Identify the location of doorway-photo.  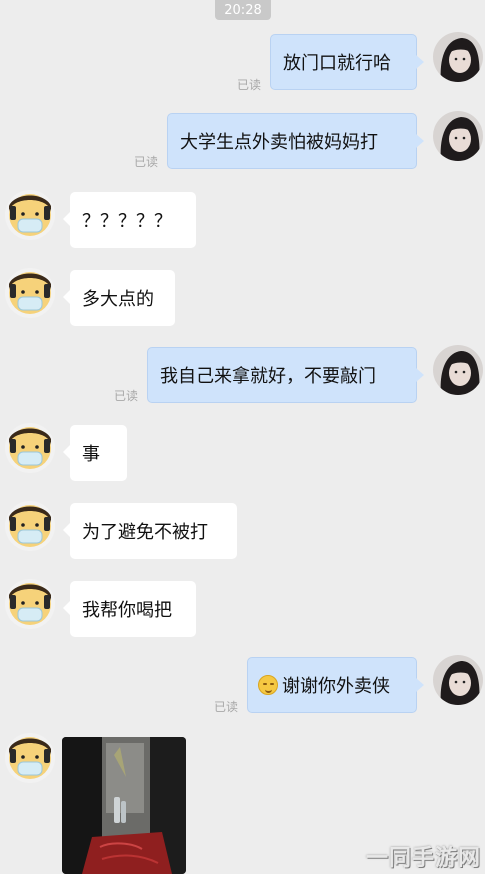
(124, 805).